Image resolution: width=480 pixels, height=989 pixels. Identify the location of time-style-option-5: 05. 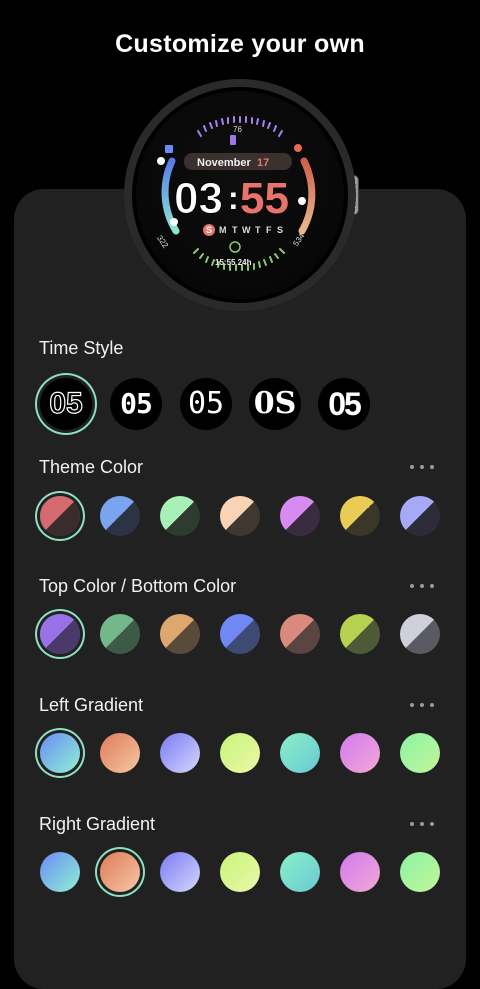
(344, 404).